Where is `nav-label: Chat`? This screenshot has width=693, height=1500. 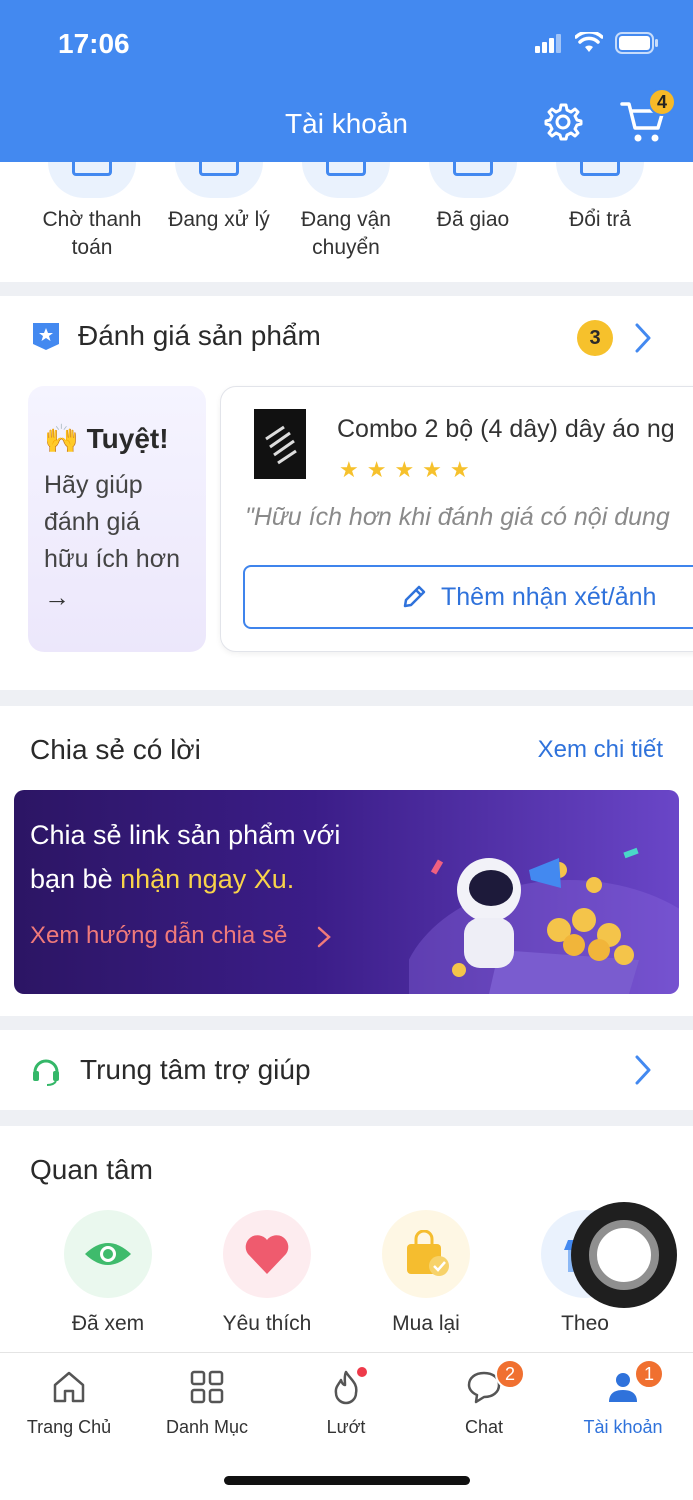
nav-label: Chat is located at coordinates (484, 1427).